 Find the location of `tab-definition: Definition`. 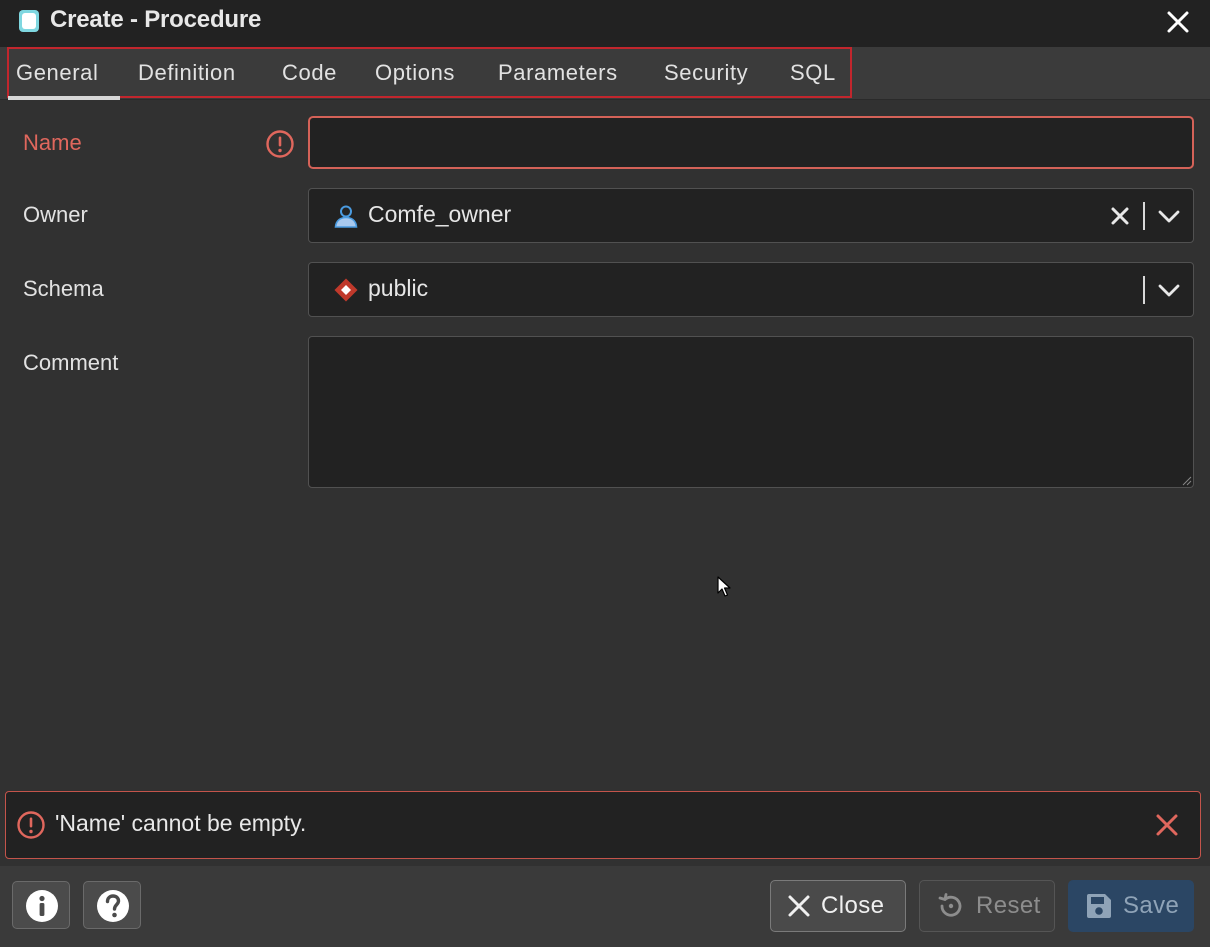

tab-definition: Definition is located at coordinates (187, 77).